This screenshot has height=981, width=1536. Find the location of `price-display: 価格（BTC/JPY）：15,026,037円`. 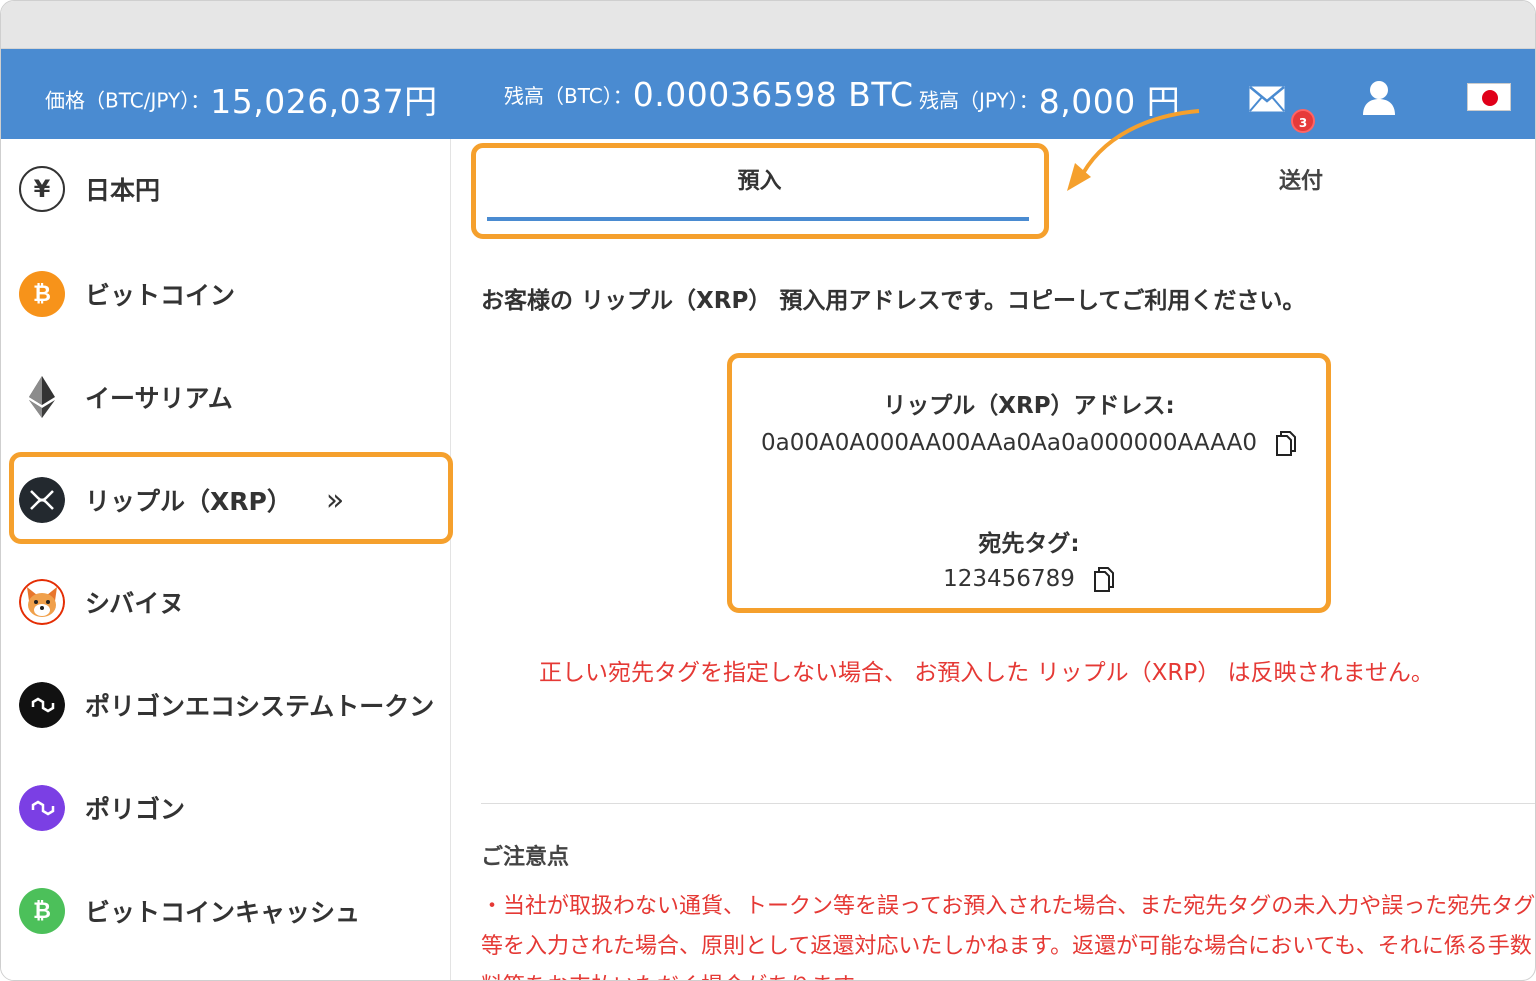

price-display: 価格（BTC/JPY）：15,026,037円 is located at coordinates (241, 99).